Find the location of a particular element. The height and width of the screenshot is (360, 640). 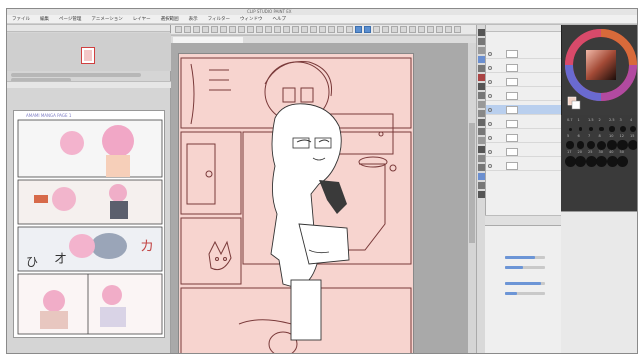

menu-item: ファイル is located at coordinates (21, 19).